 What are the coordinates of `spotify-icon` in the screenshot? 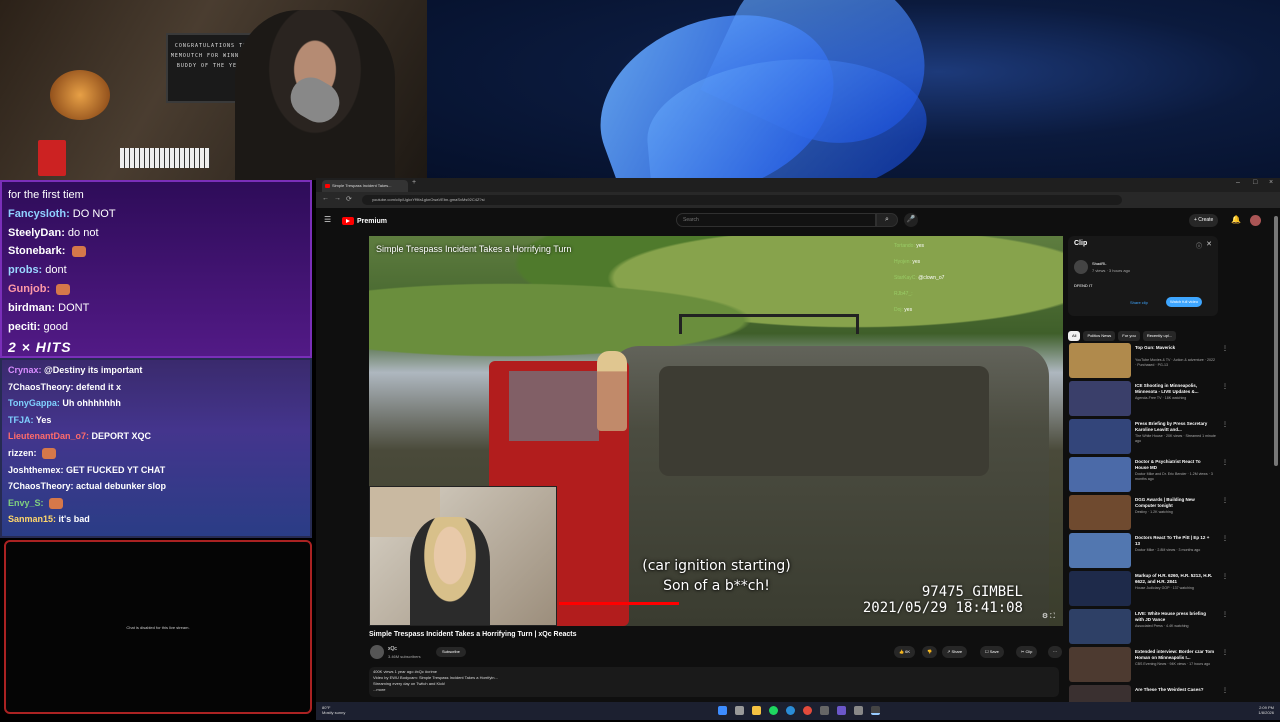 It's located at (773, 710).